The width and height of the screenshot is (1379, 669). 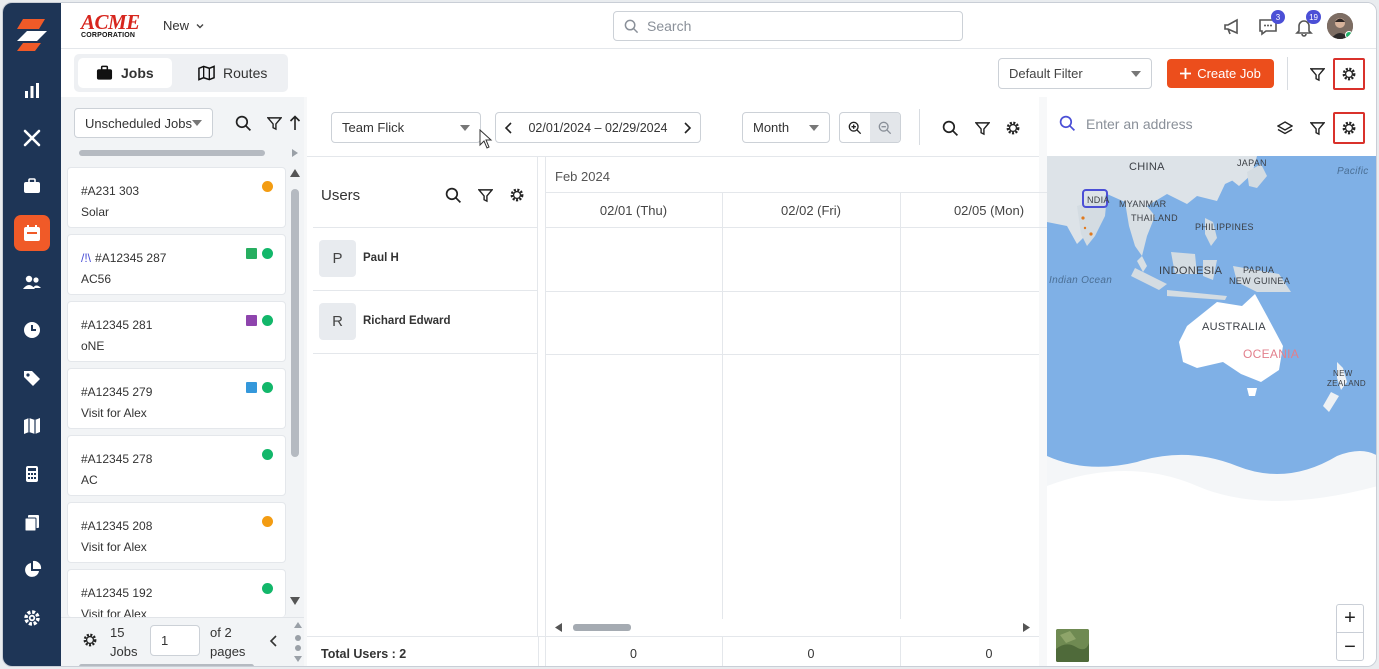 I want to click on address-search, so click(x=1157, y=123).